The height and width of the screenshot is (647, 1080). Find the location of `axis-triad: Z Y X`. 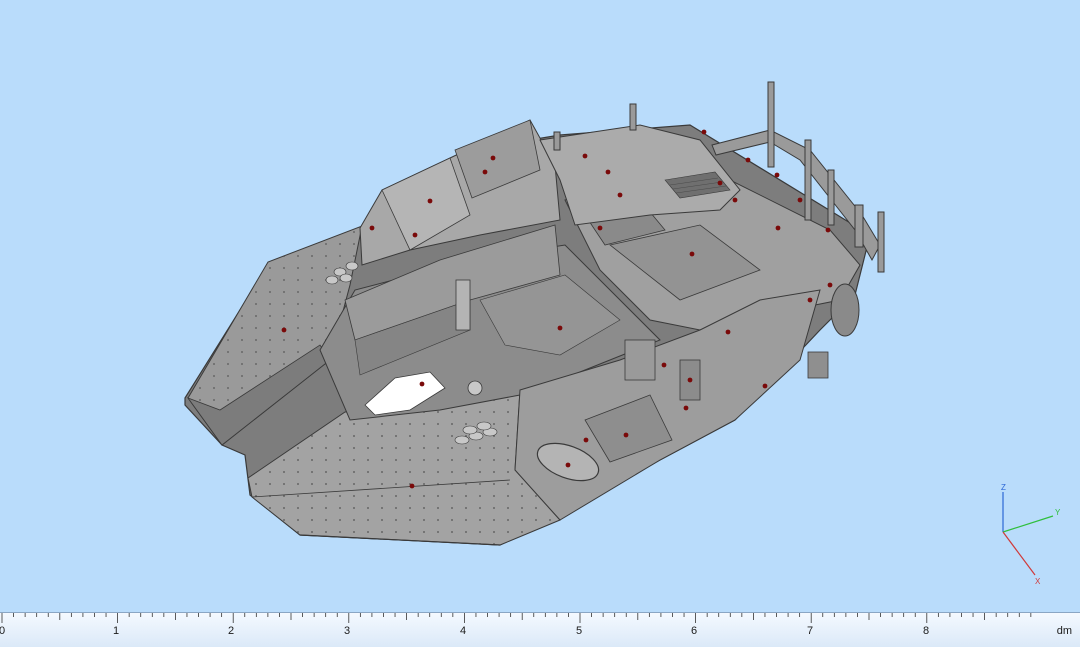

axis-triad: Z Y X is located at coordinates (1031, 534).